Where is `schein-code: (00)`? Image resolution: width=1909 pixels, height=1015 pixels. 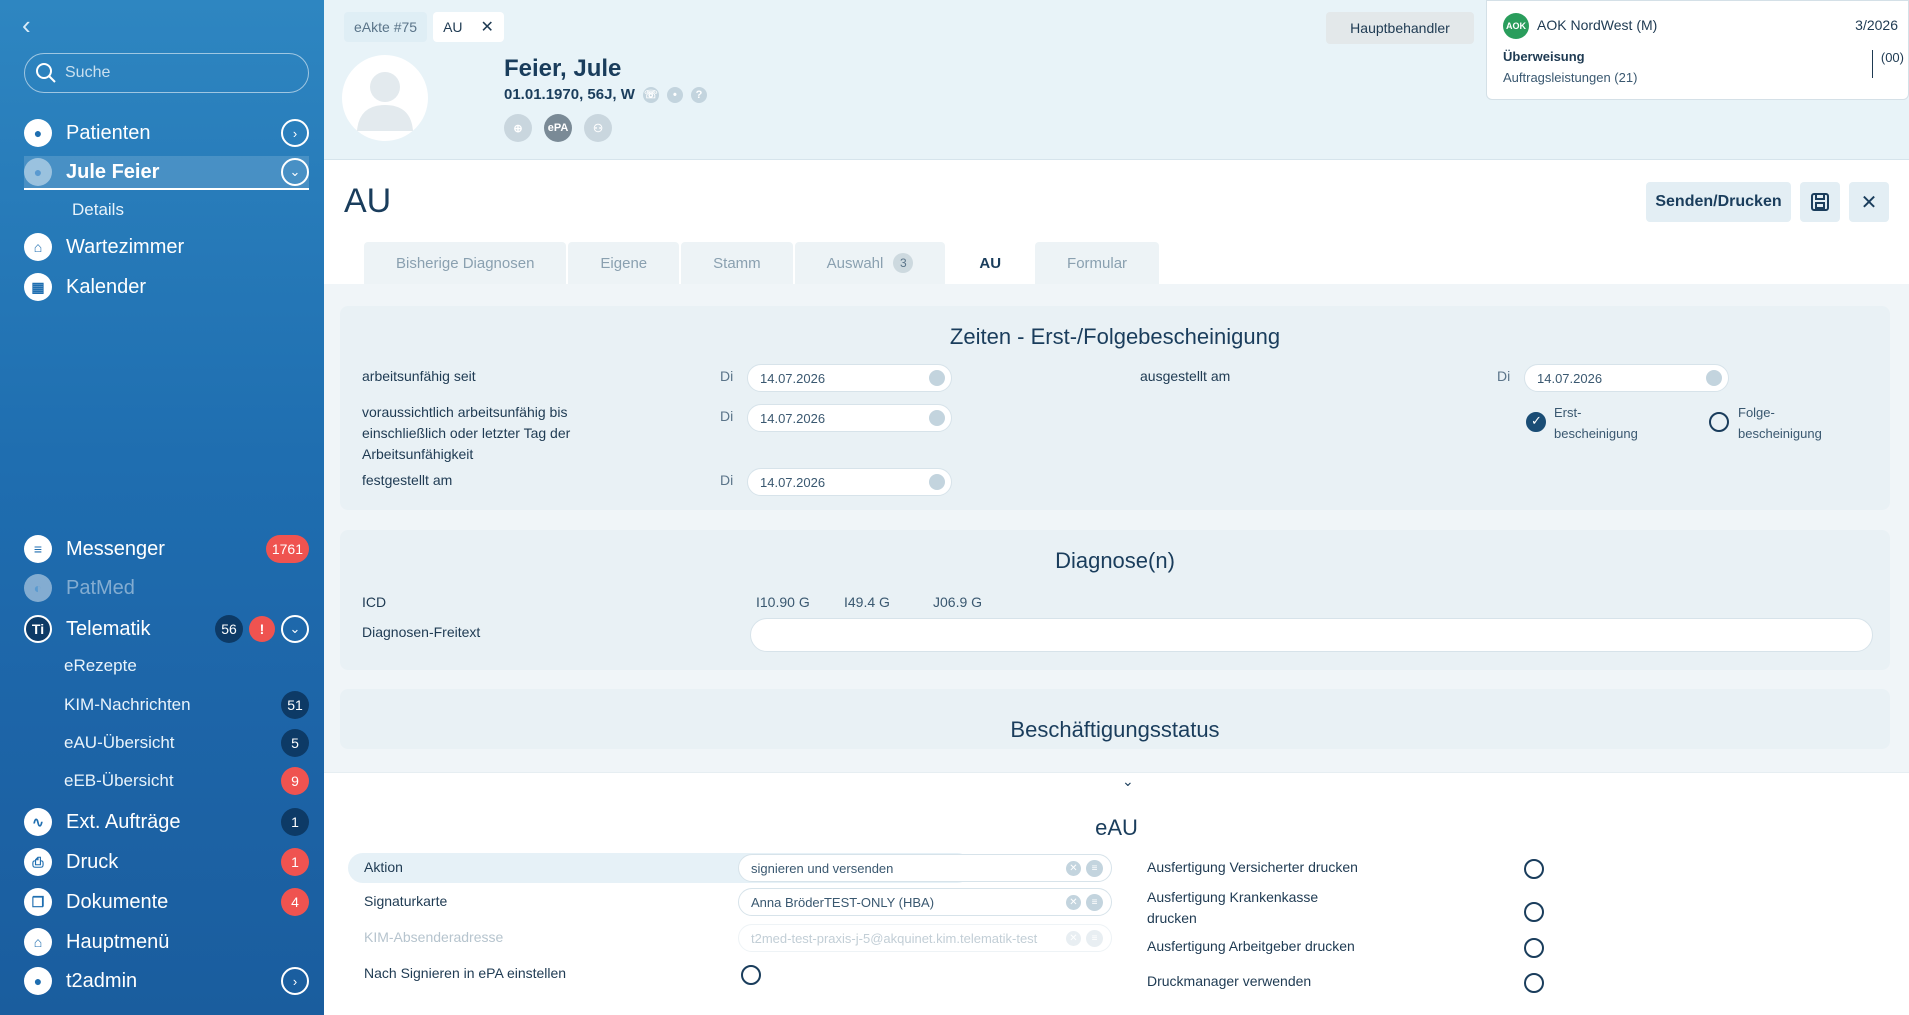 schein-code: (00) is located at coordinates (1887, 64).